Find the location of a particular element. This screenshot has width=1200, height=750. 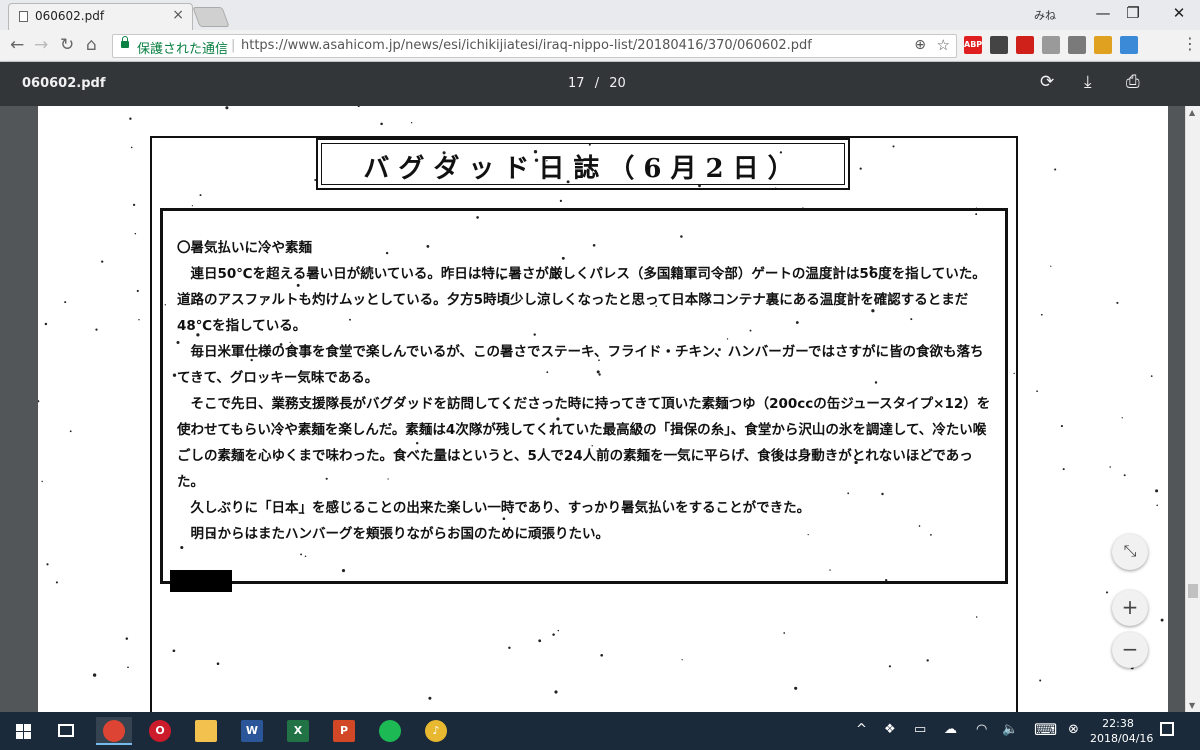

zoom-out-button: − is located at coordinates (1130, 650).